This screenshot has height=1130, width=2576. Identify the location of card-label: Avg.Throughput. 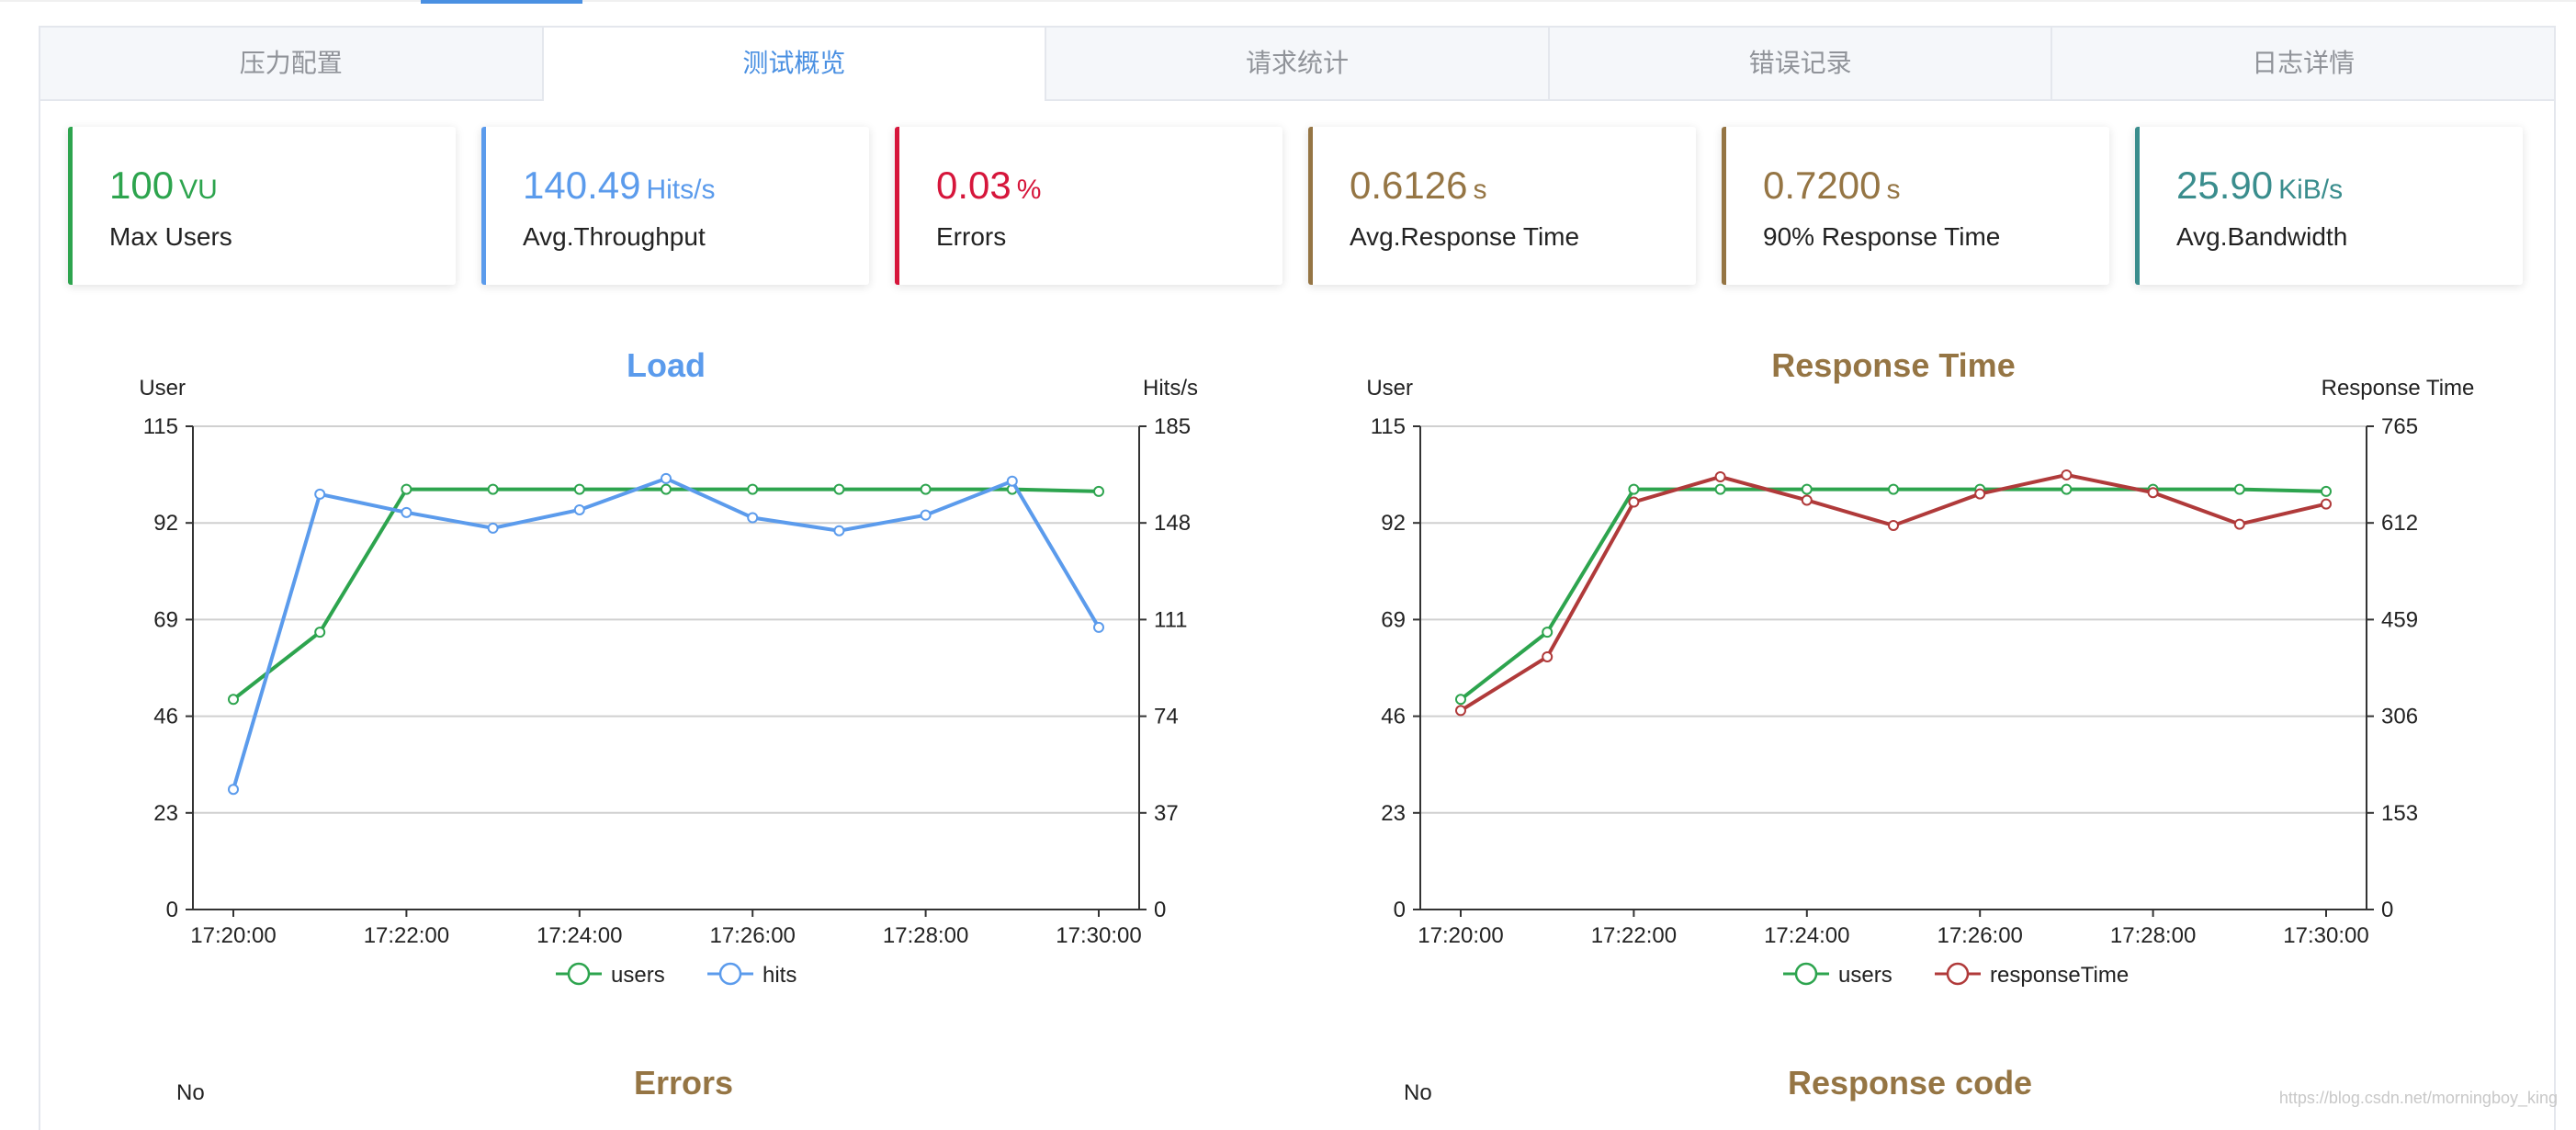
(614, 236).